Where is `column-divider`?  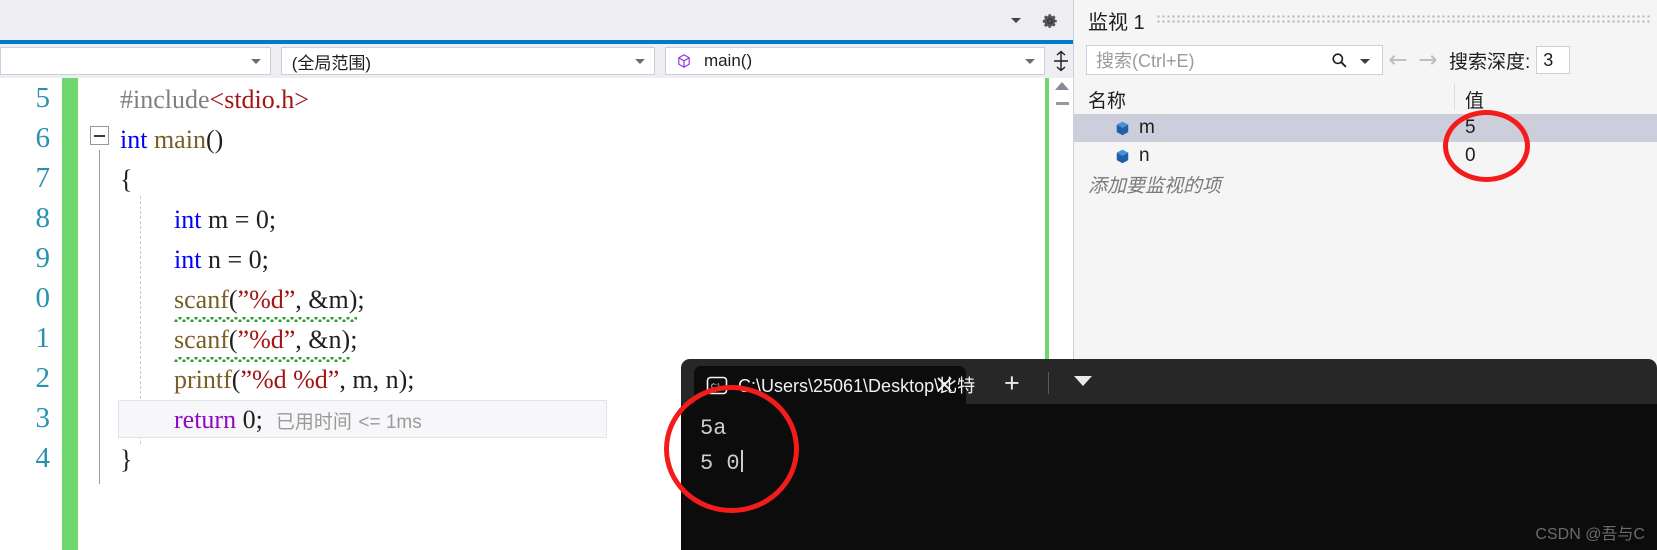
column-divider is located at coordinates (1454, 97).